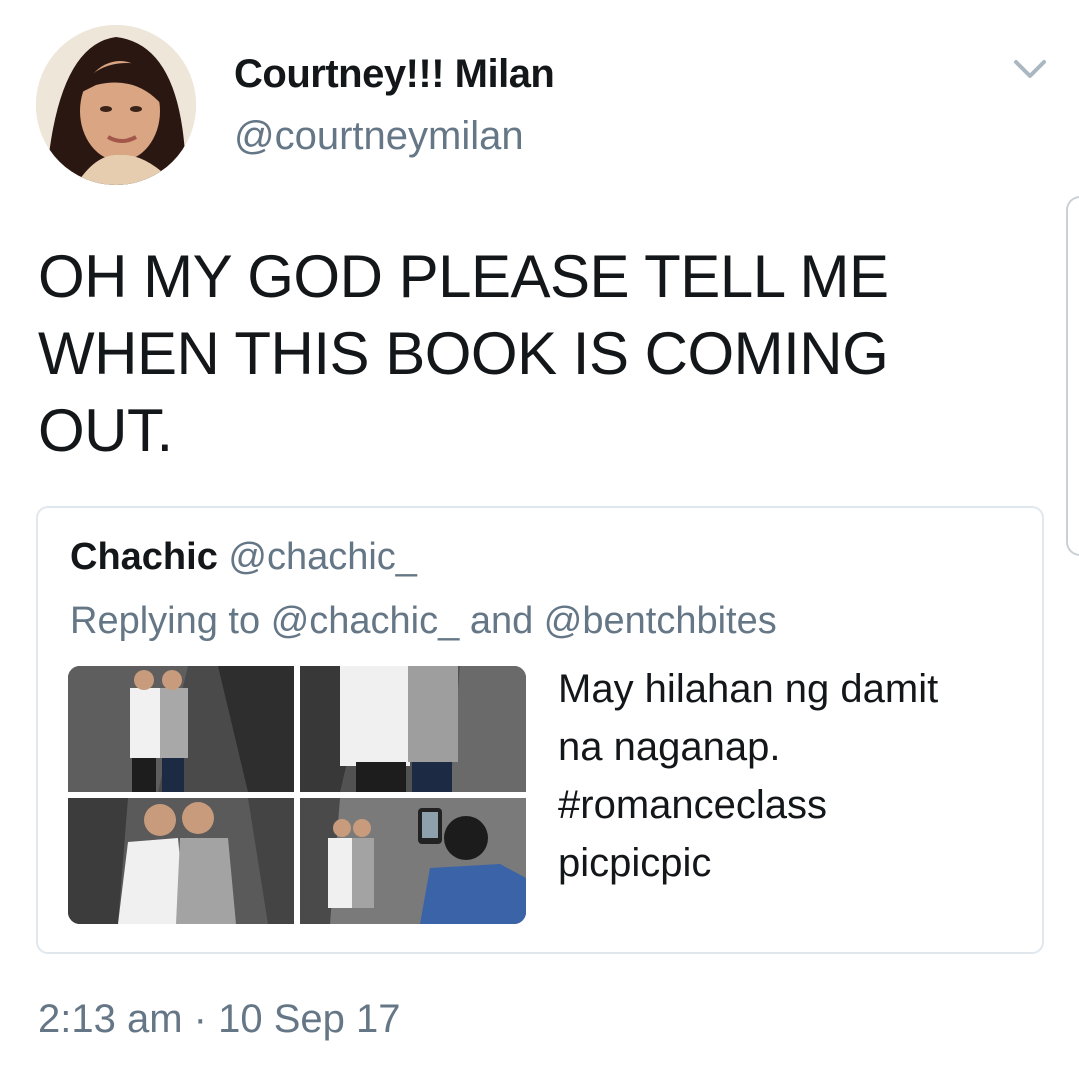  Describe the element at coordinates (635, 863) in the screenshot. I see `quoted-text-line: picpicpic` at that location.